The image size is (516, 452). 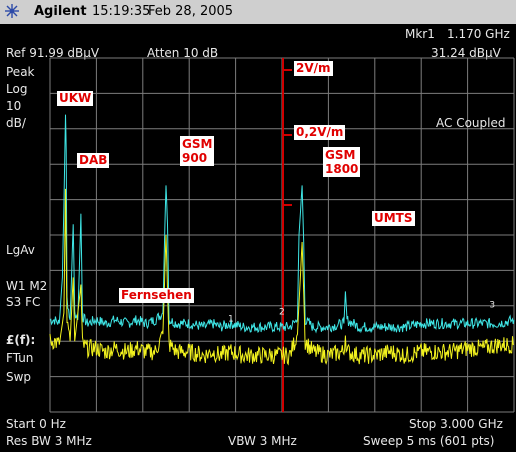 I want to click on label-umts: UMTS, so click(x=393, y=218).